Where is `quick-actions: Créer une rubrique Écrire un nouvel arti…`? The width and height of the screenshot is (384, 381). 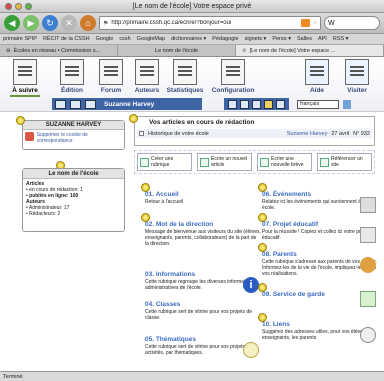 quick-actions: Créer une rubrique Écrire un nouvel arti… is located at coordinates (254, 162).